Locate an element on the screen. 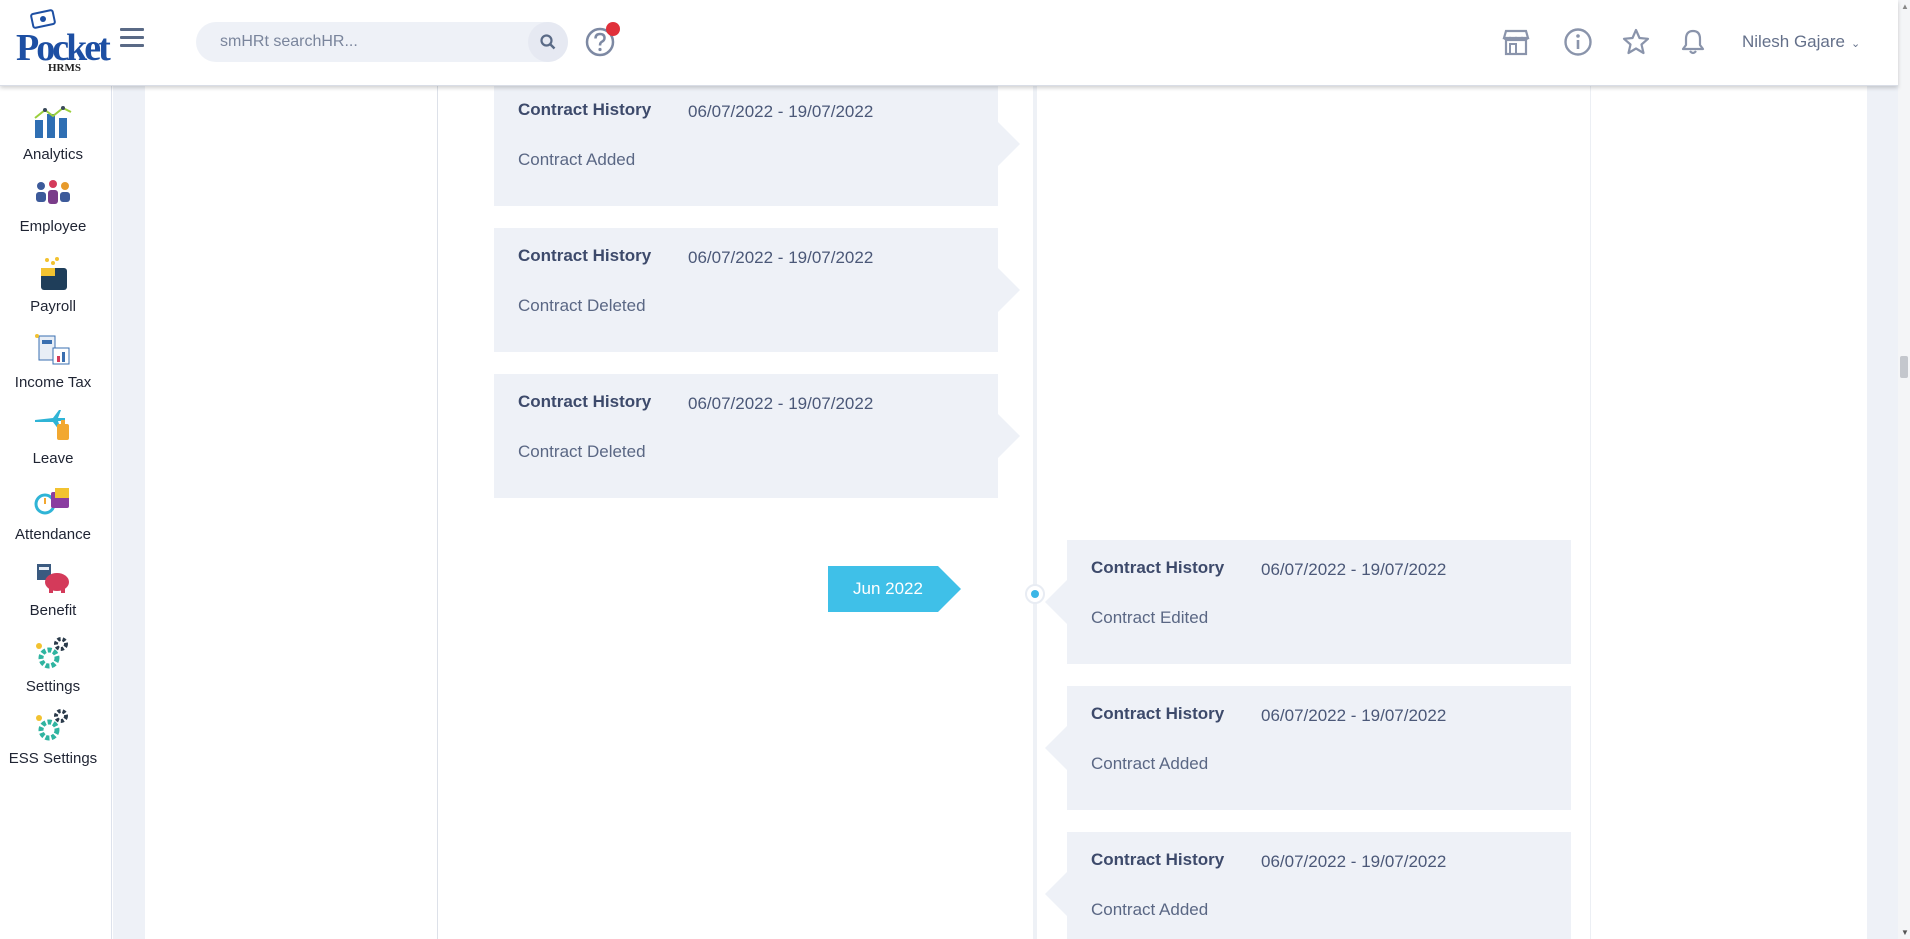 The image size is (1910, 939). ess-settings-icon is located at coordinates (52, 725).